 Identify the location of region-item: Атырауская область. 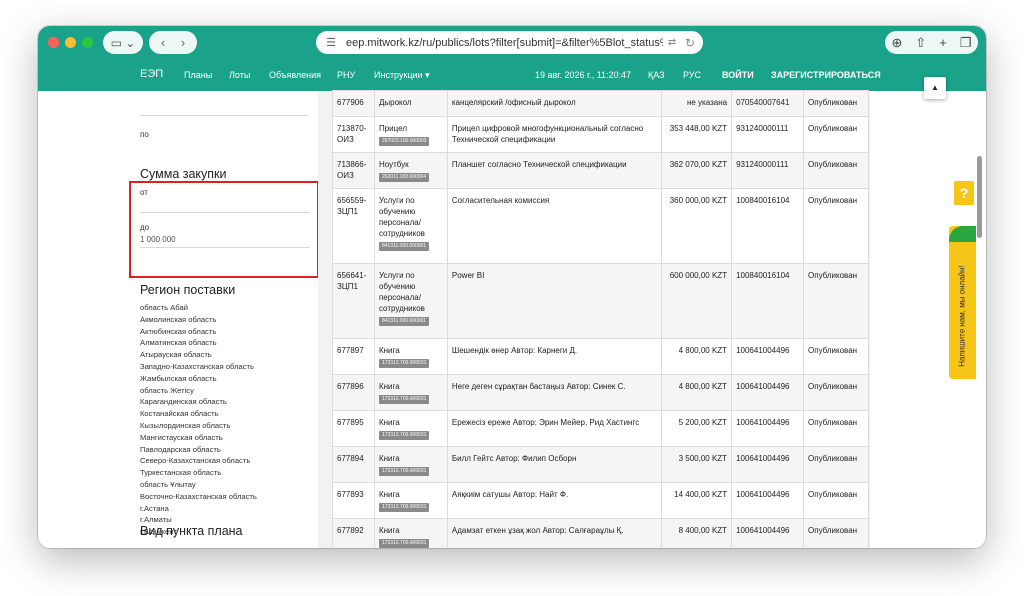
(198, 355).